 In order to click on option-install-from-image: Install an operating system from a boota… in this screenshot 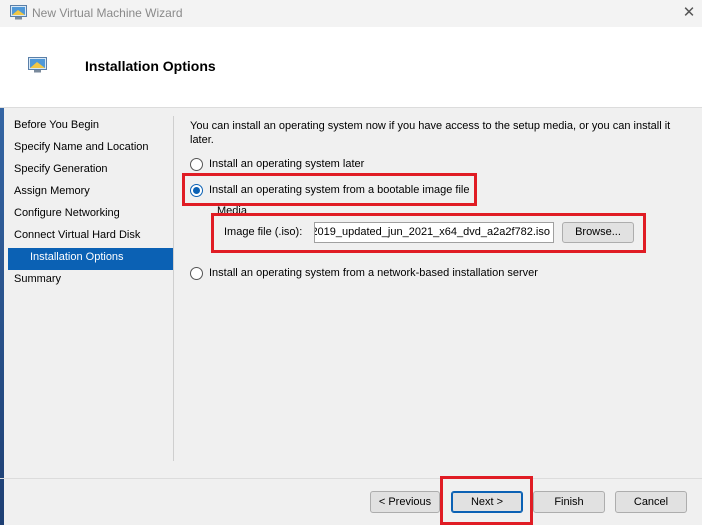, I will do `click(329, 190)`.